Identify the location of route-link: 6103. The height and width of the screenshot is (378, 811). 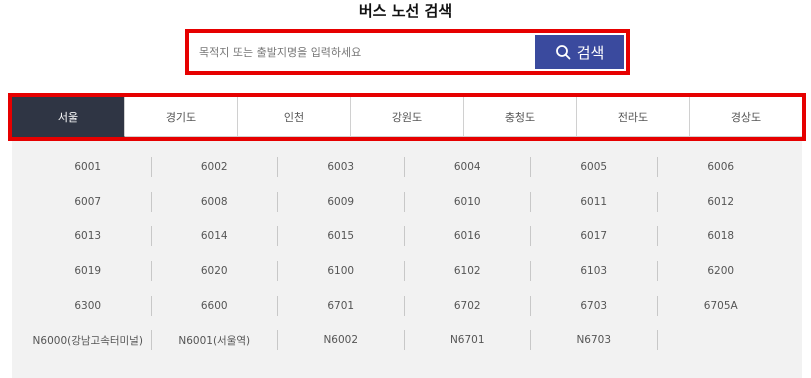
(594, 271).